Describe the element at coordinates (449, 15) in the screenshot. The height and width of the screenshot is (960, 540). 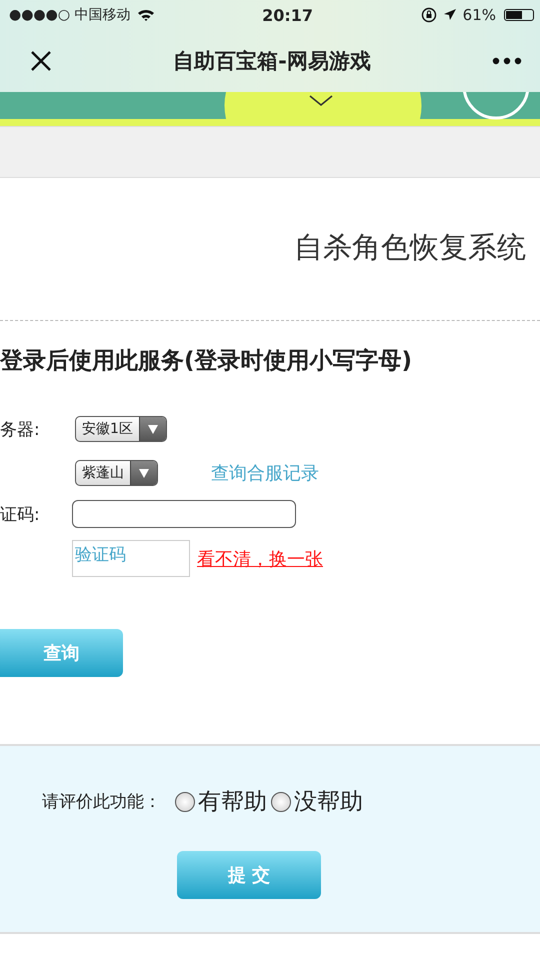
I see `location-icon` at that location.